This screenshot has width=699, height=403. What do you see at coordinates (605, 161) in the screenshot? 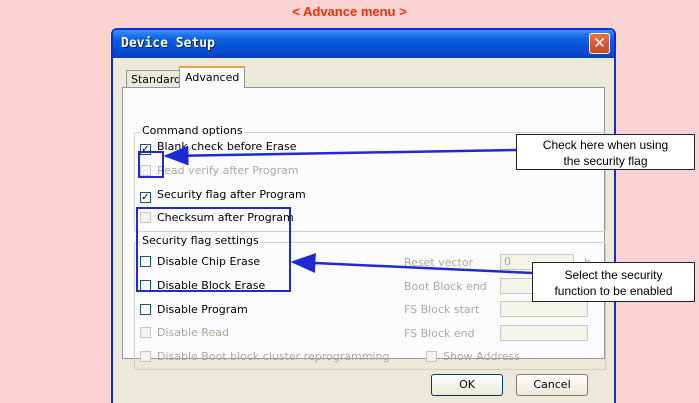
I see `callout-line: the security flag` at bounding box center [605, 161].